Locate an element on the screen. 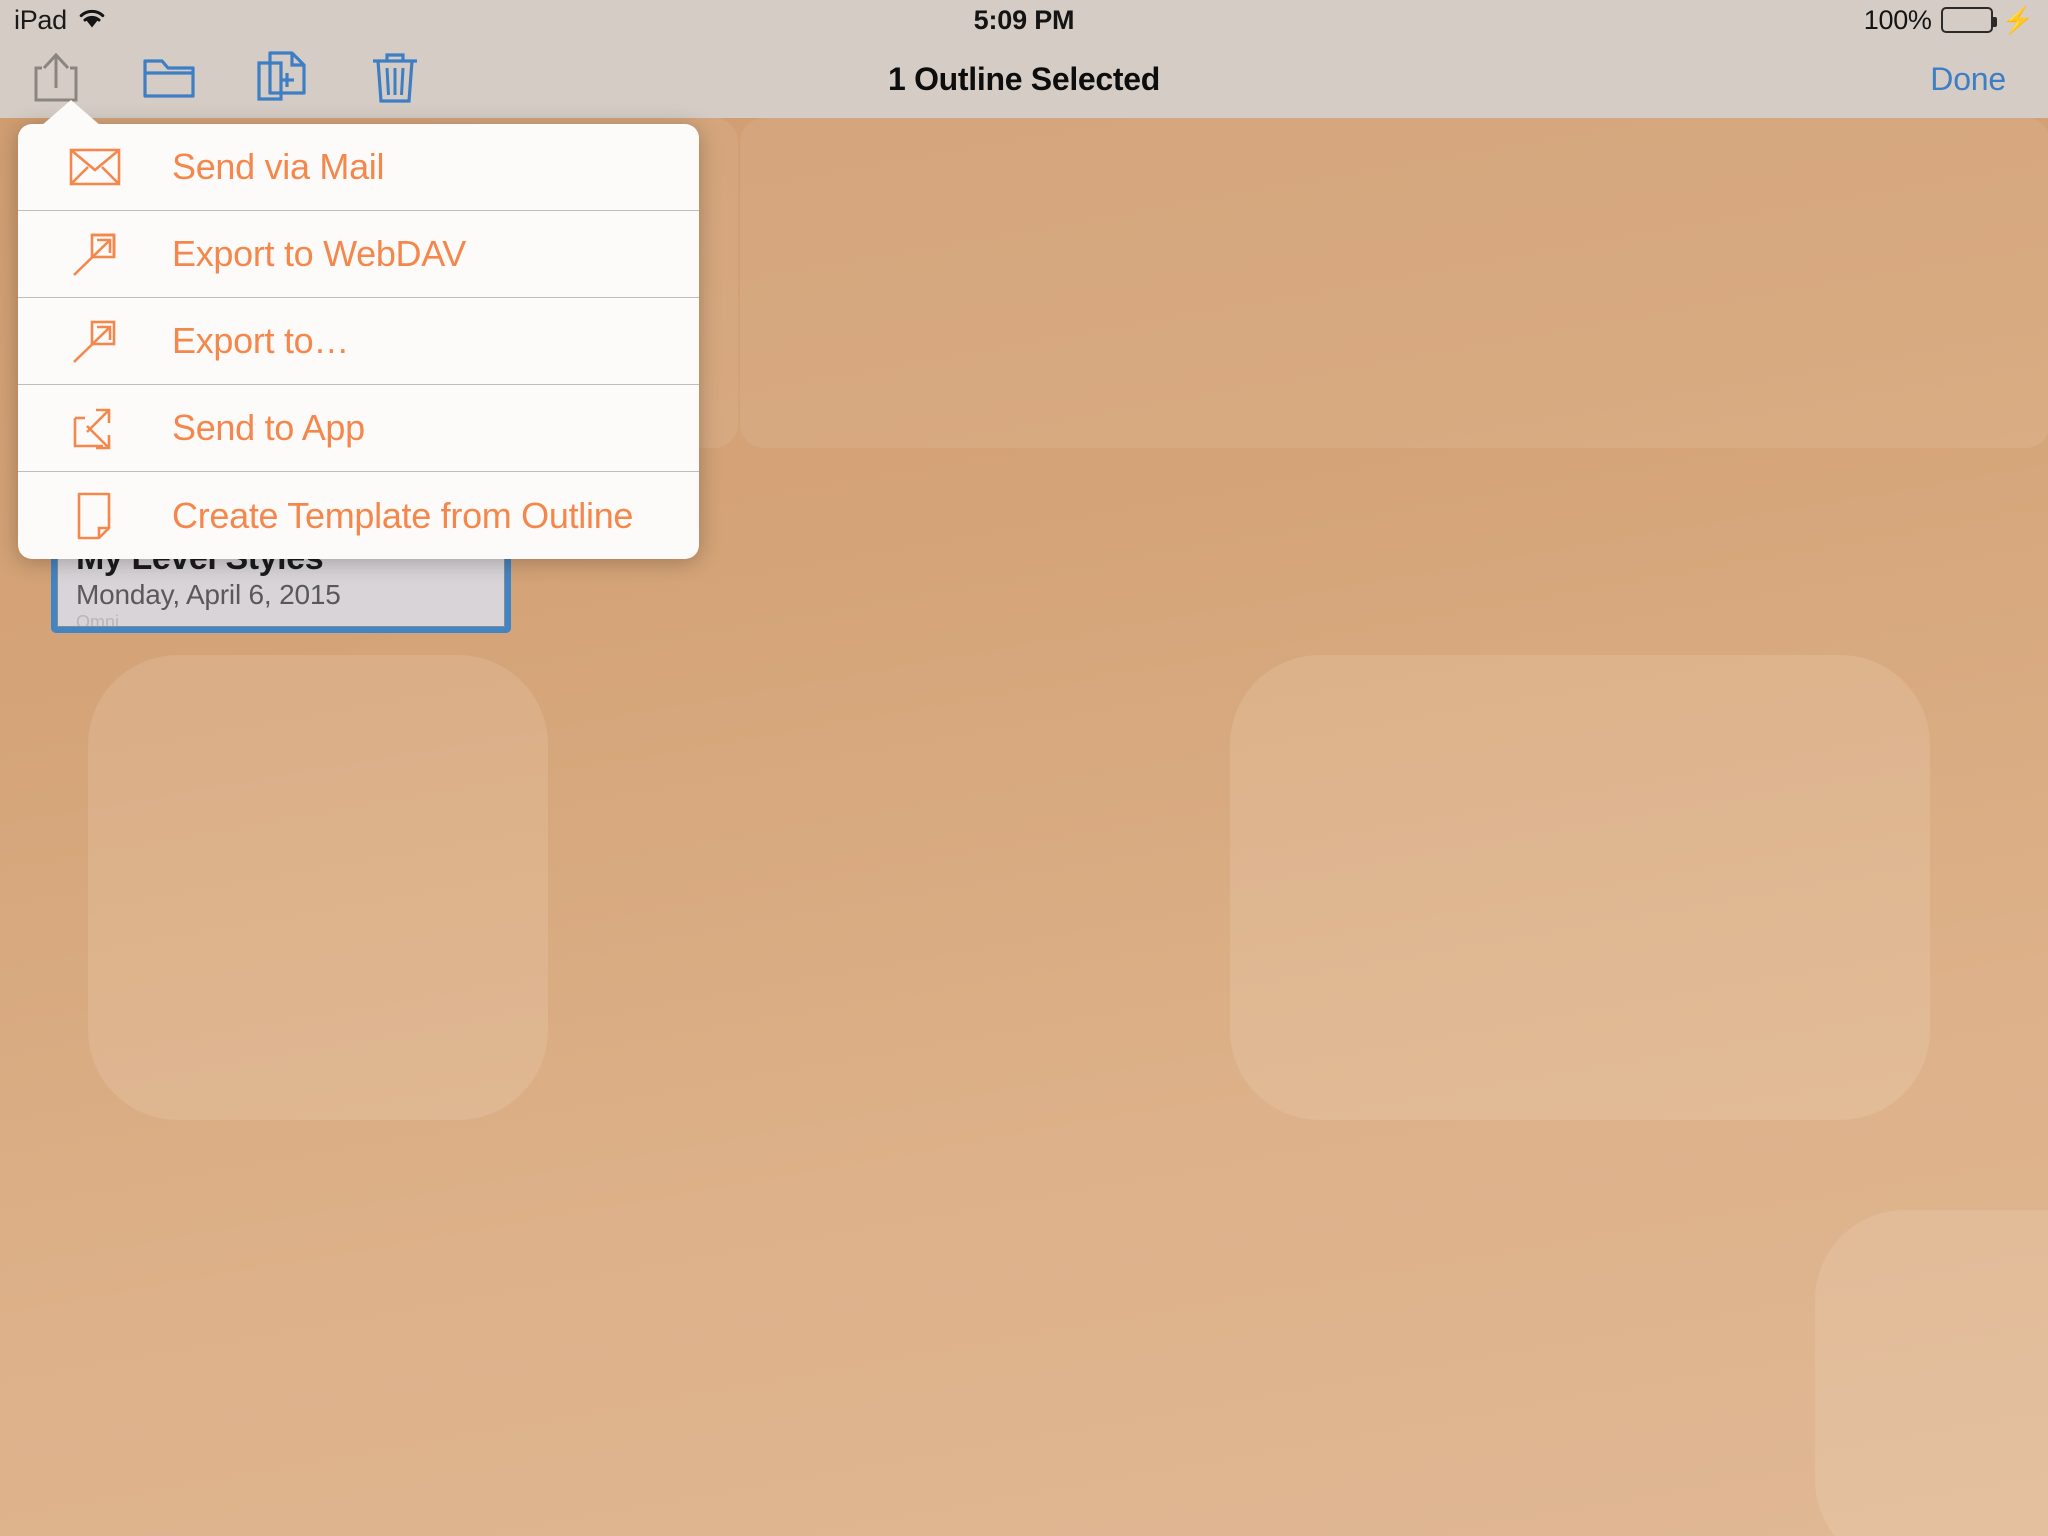  menu-item-create-template: Create Template from Outline is located at coordinates (358, 515).